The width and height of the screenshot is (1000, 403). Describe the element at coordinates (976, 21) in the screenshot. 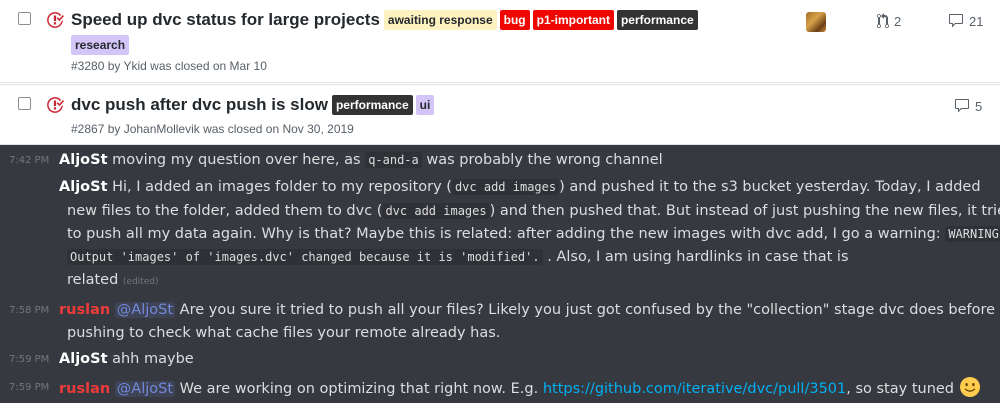

I see `comment-count-value: 21` at that location.